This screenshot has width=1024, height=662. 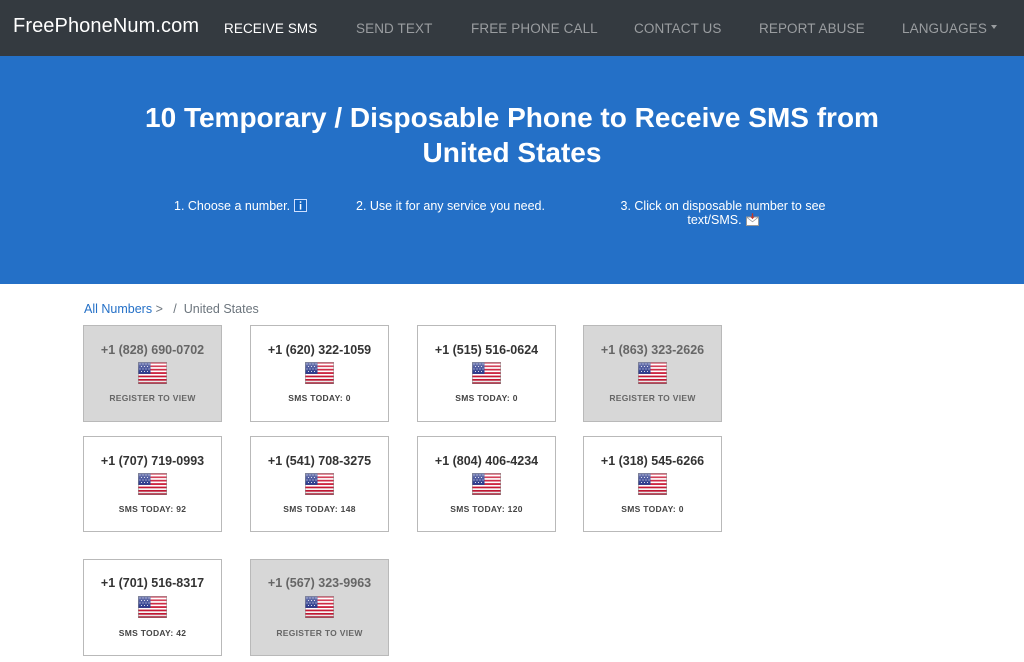 What do you see at coordinates (652, 350) in the screenshot?
I see `phone-number: +1 (863) 323-2626` at bounding box center [652, 350].